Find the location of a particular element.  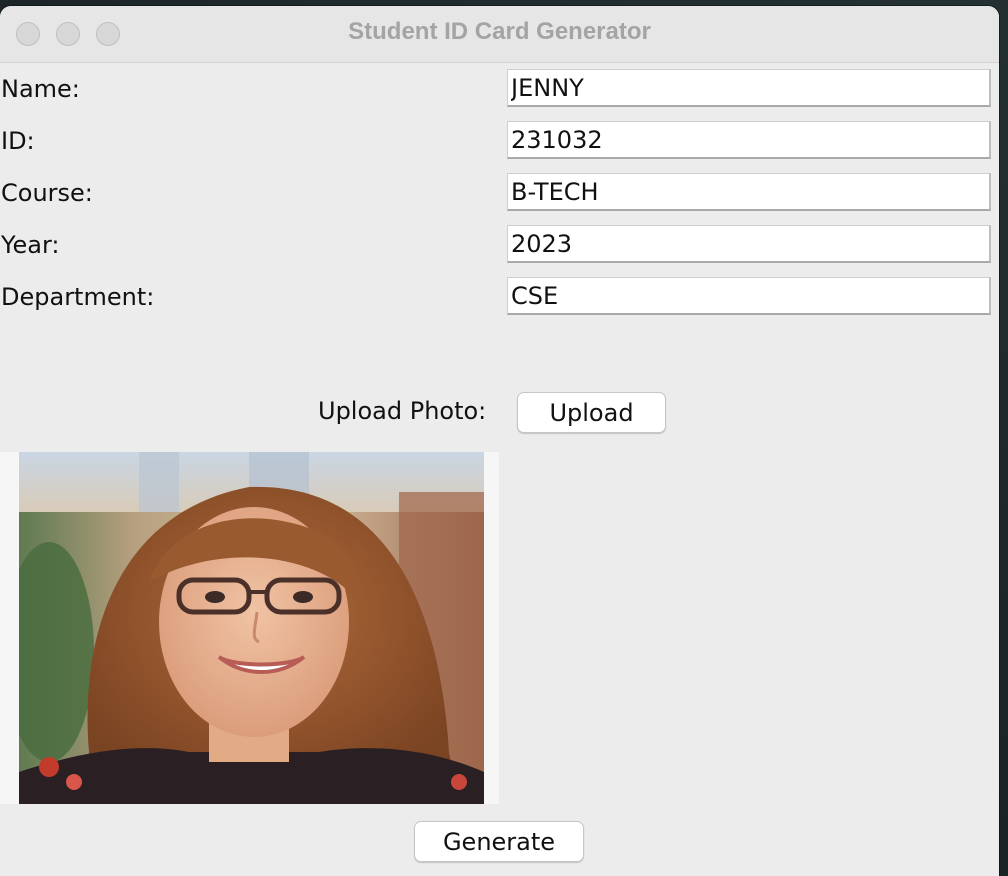

course-field is located at coordinates (749, 192).